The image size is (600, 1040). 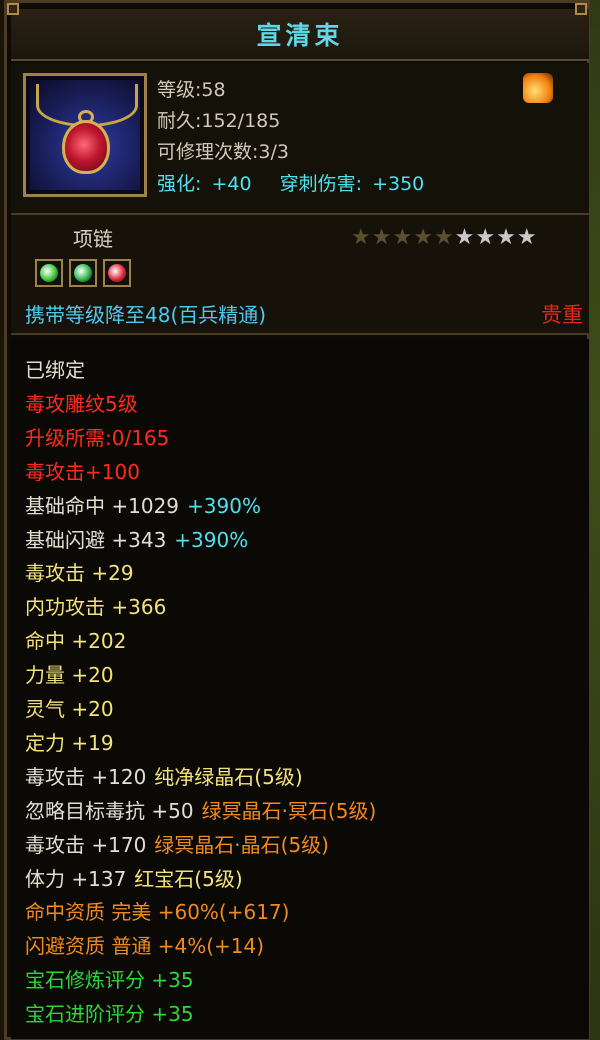 I want to click on attribute-text: 宝石修炼评分 +35, so click(x=109, y=980).